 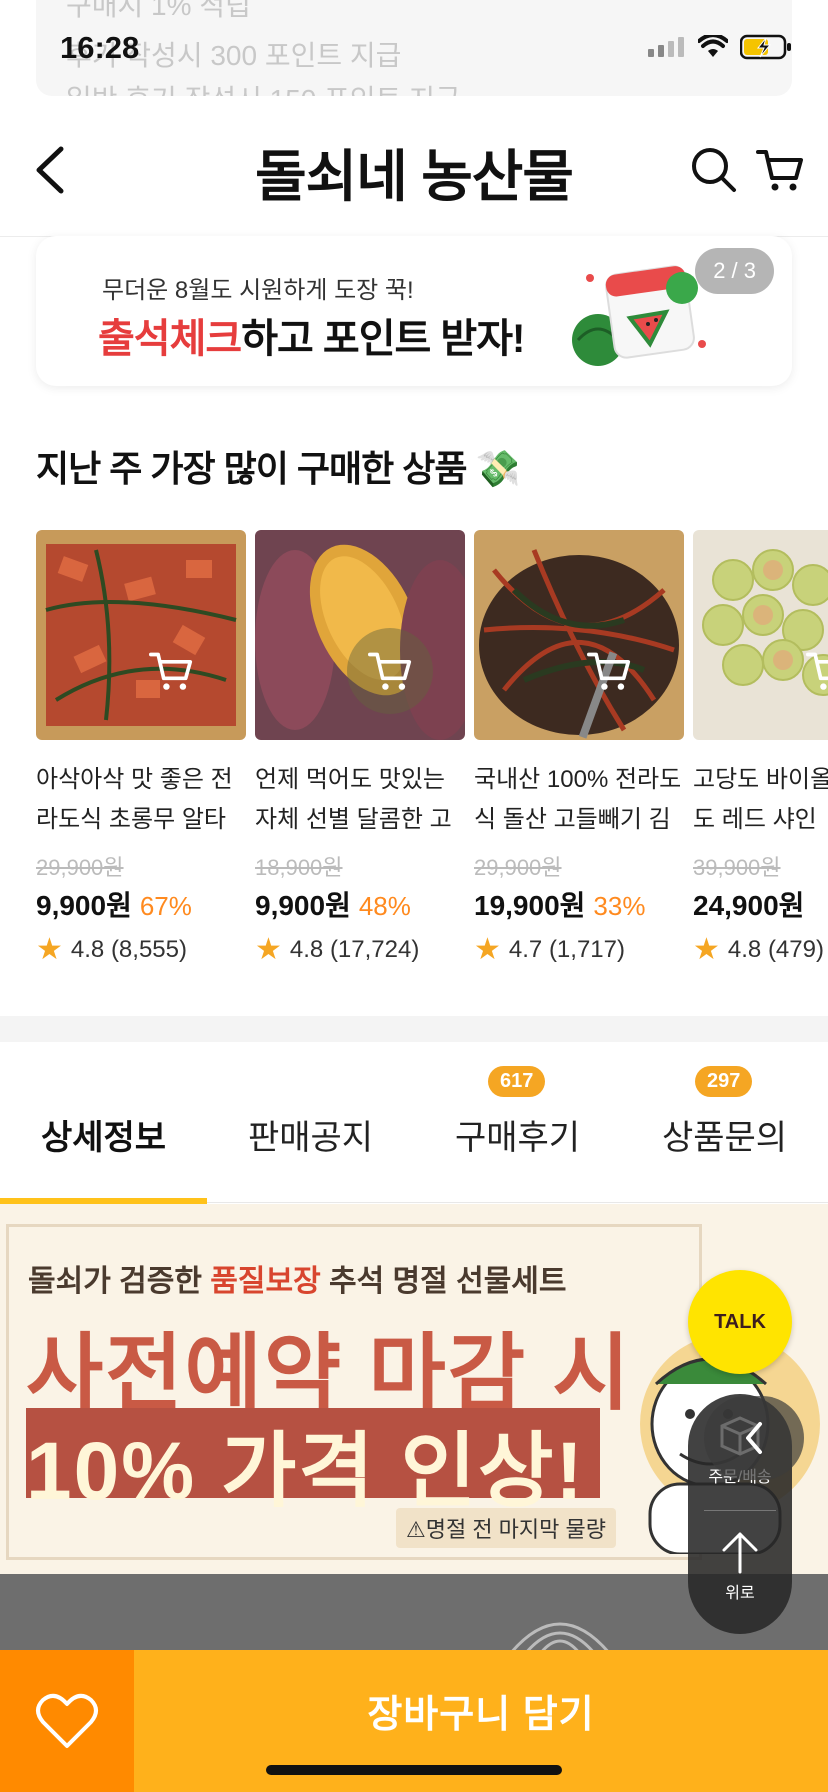 What do you see at coordinates (165, 906) in the screenshot?
I see `discount-rate: 67%` at bounding box center [165, 906].